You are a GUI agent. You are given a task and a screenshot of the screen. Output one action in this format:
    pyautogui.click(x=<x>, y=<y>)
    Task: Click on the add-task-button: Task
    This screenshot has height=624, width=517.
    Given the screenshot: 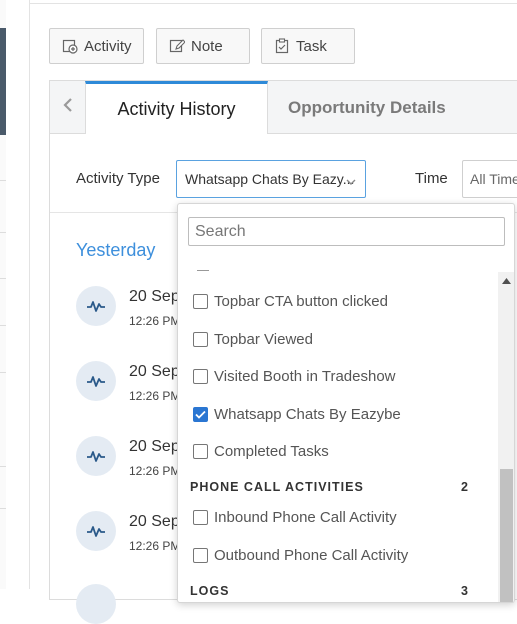 What is the action you would take?
    pyautogui.click(x=308, y=46)
    